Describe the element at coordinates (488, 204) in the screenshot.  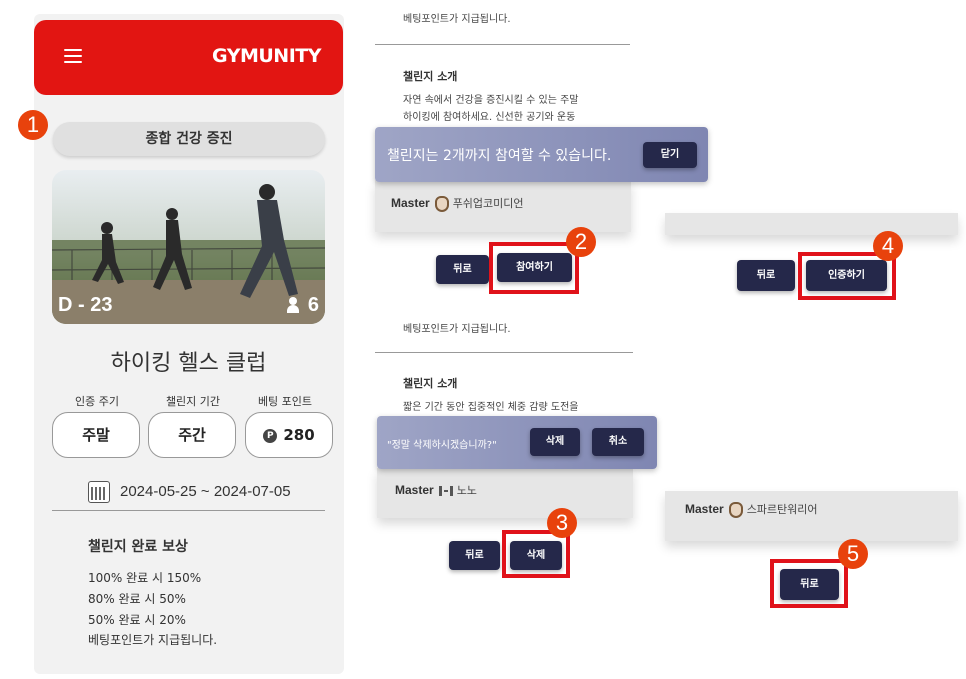
I see `master-name: 푸쉬업코미디언` at that location.